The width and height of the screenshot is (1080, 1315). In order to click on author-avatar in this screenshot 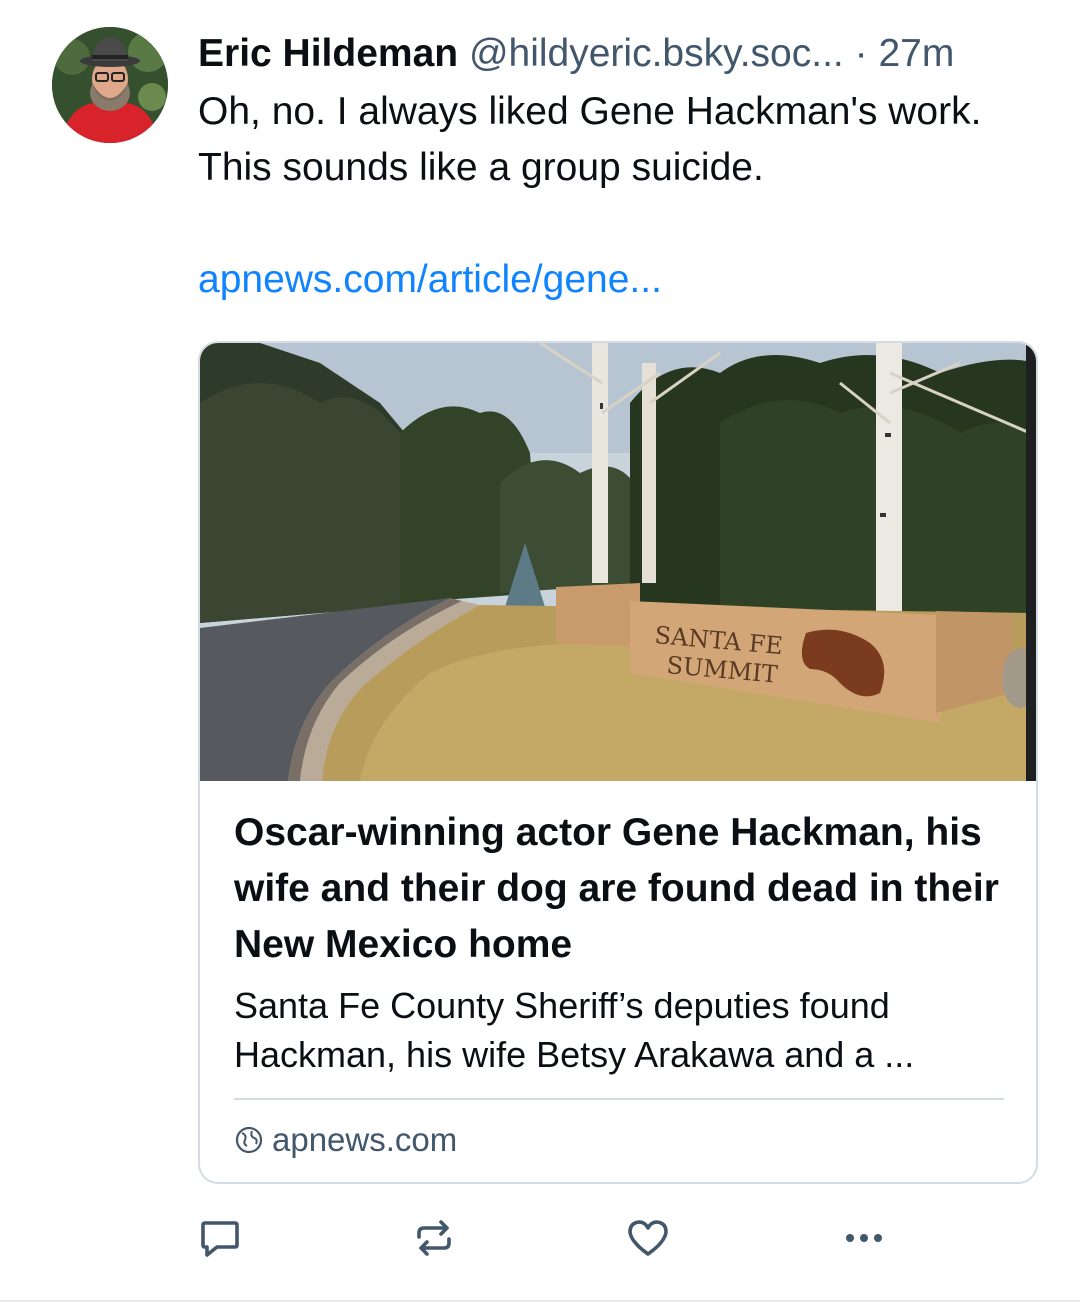, I will do `click(110, 85)`.